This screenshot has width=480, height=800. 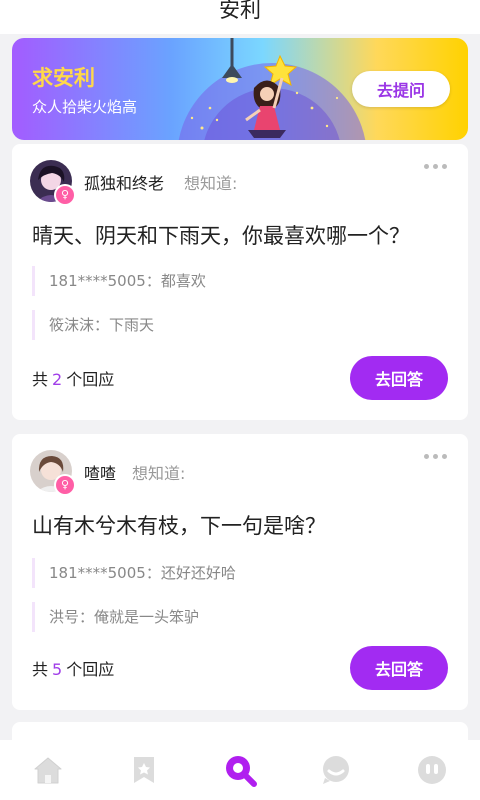 I want to click on count-number: 5, so click(x=57, y=669).